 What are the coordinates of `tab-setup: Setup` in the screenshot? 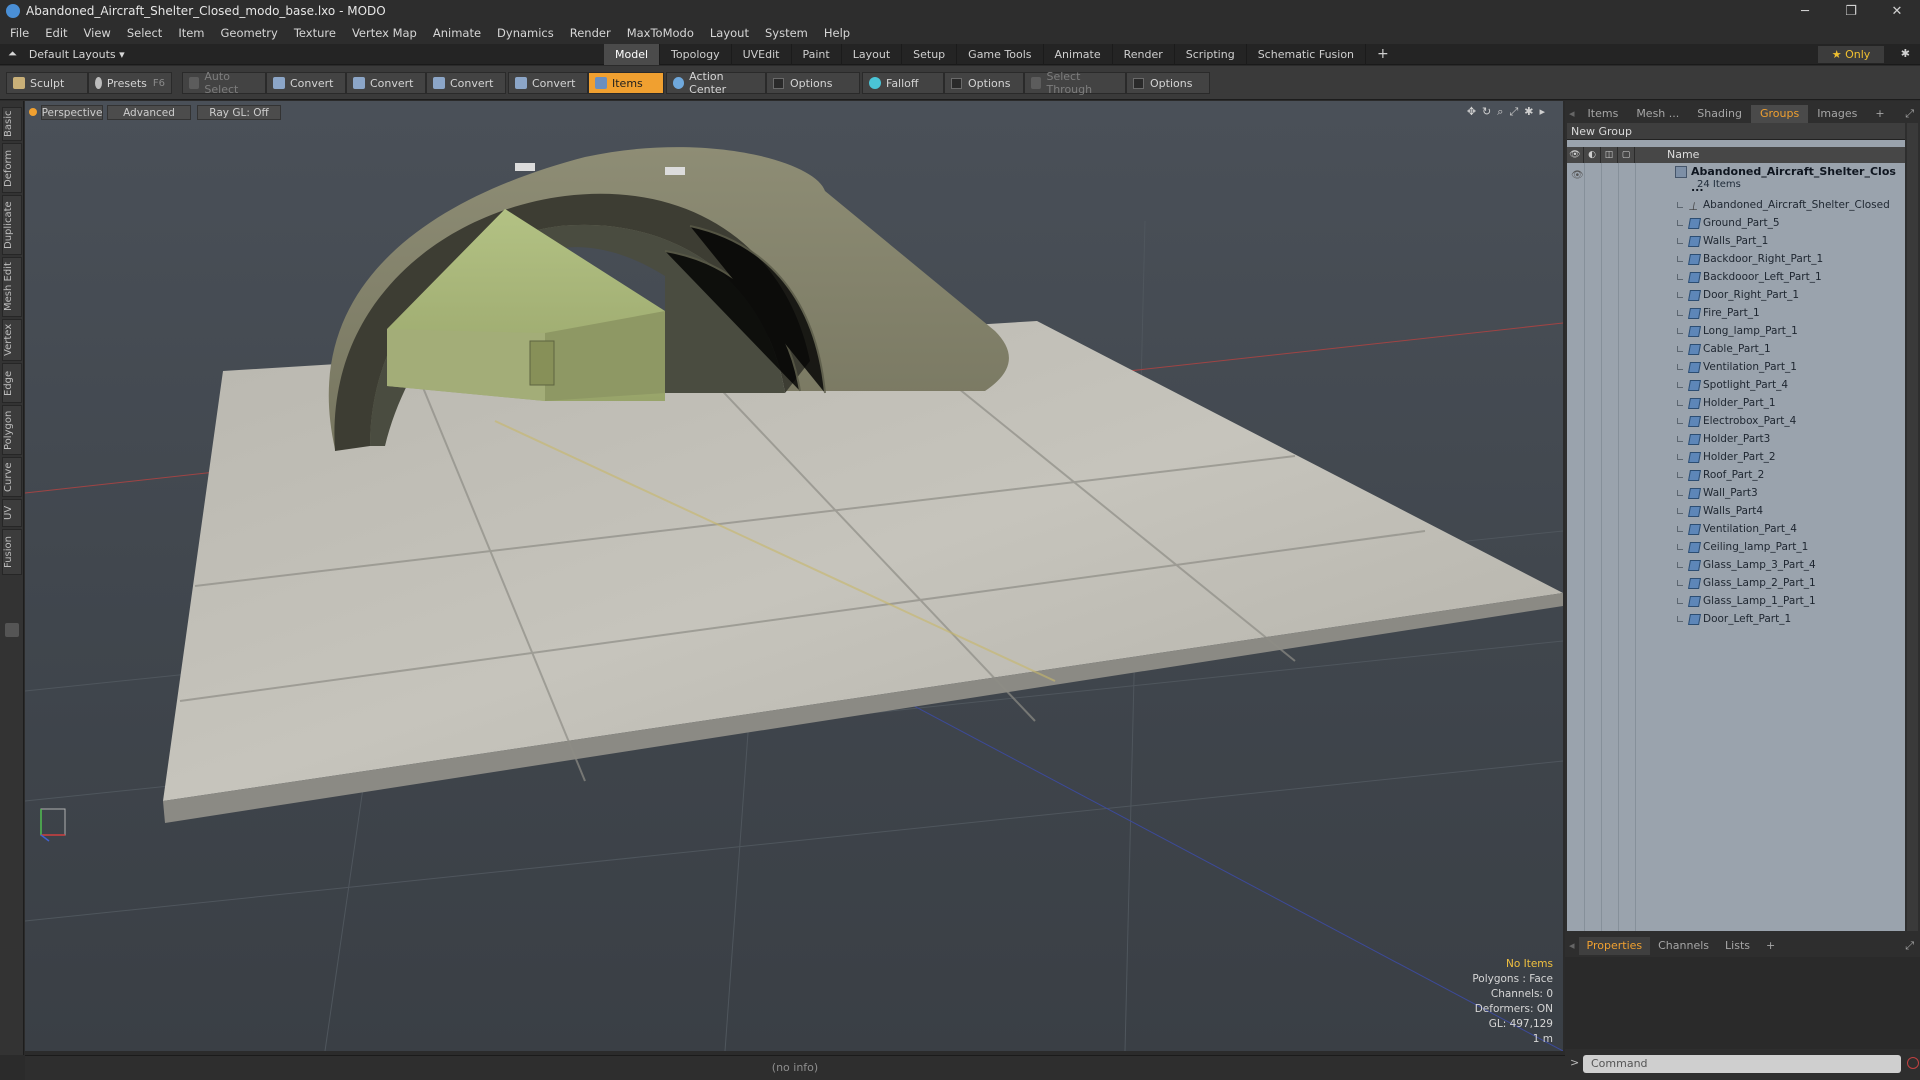 It's located at (930, 54).